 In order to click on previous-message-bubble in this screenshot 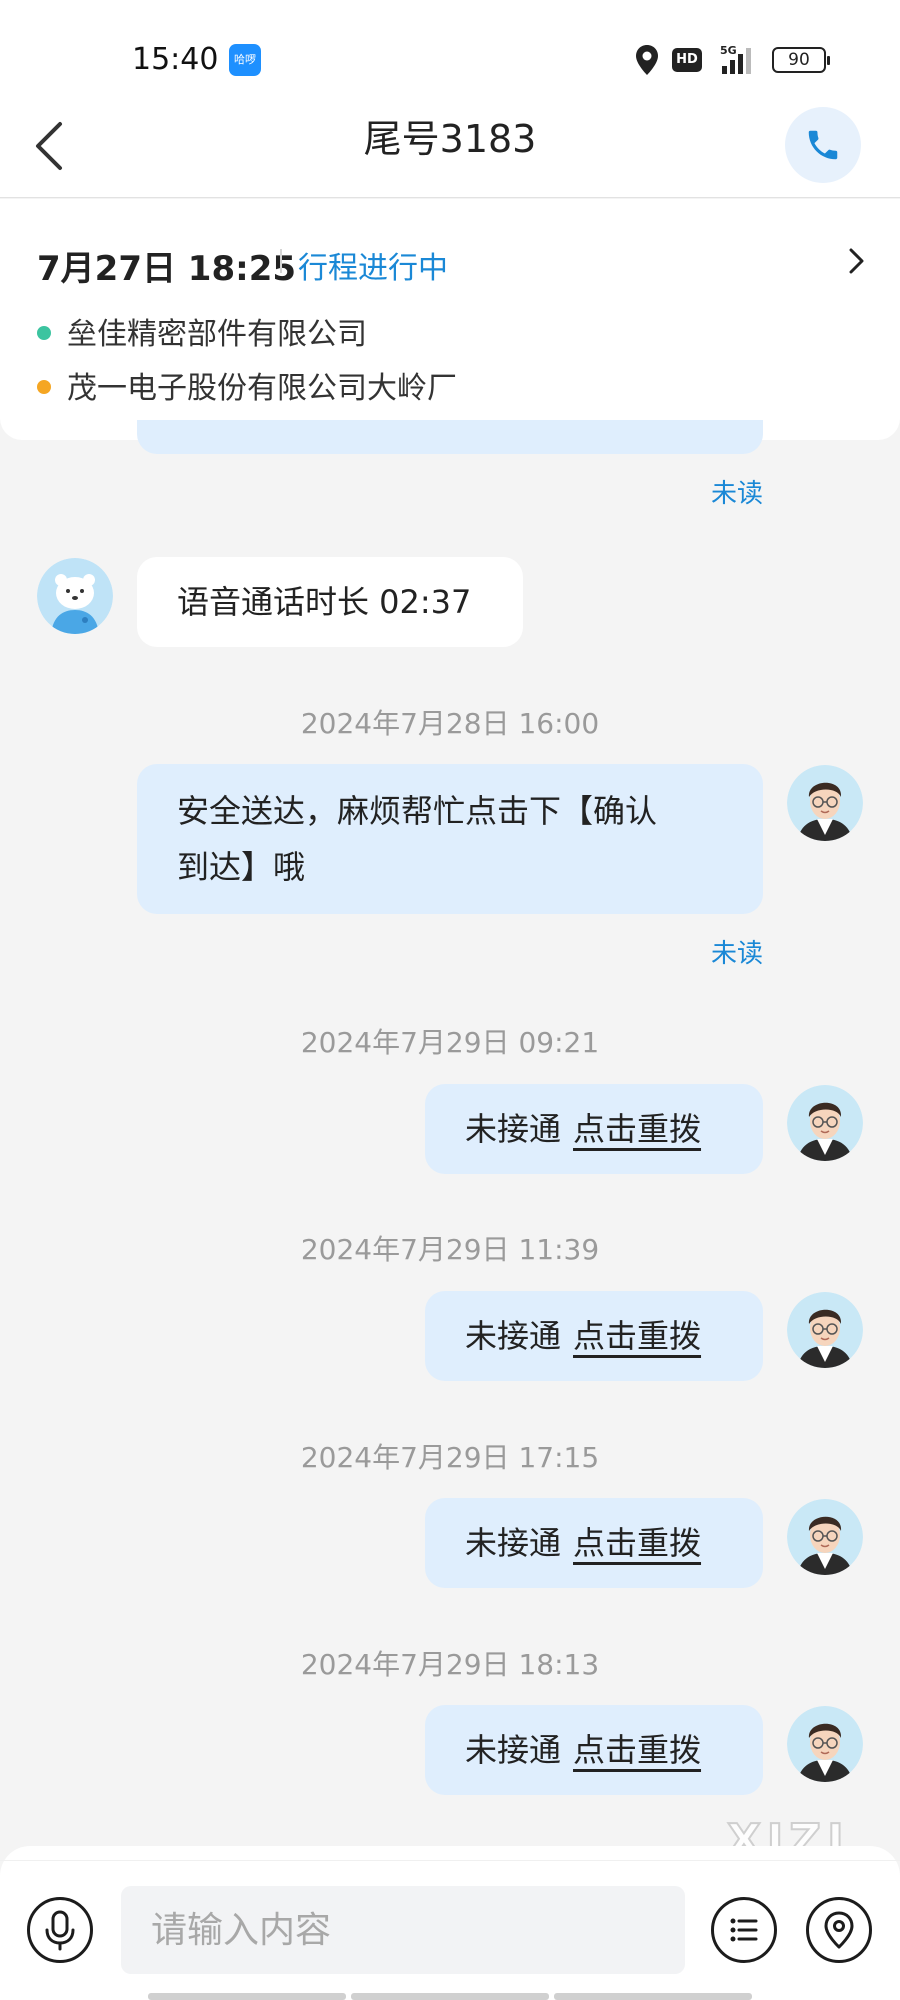, I will do `click(450, 437)`.